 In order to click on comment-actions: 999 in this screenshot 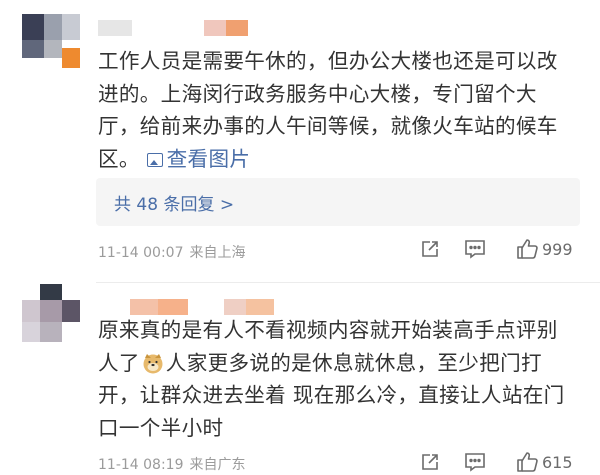, I will do `click(500, 249)`.